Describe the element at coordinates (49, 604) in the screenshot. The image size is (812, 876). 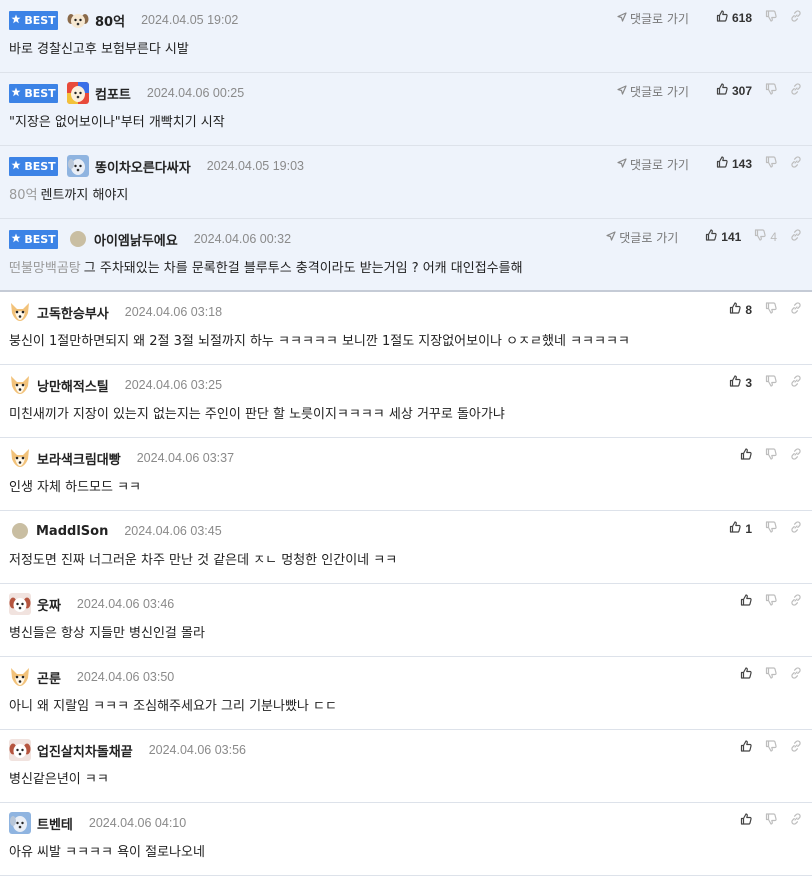
I see `nickname: 웃짜` at that location.